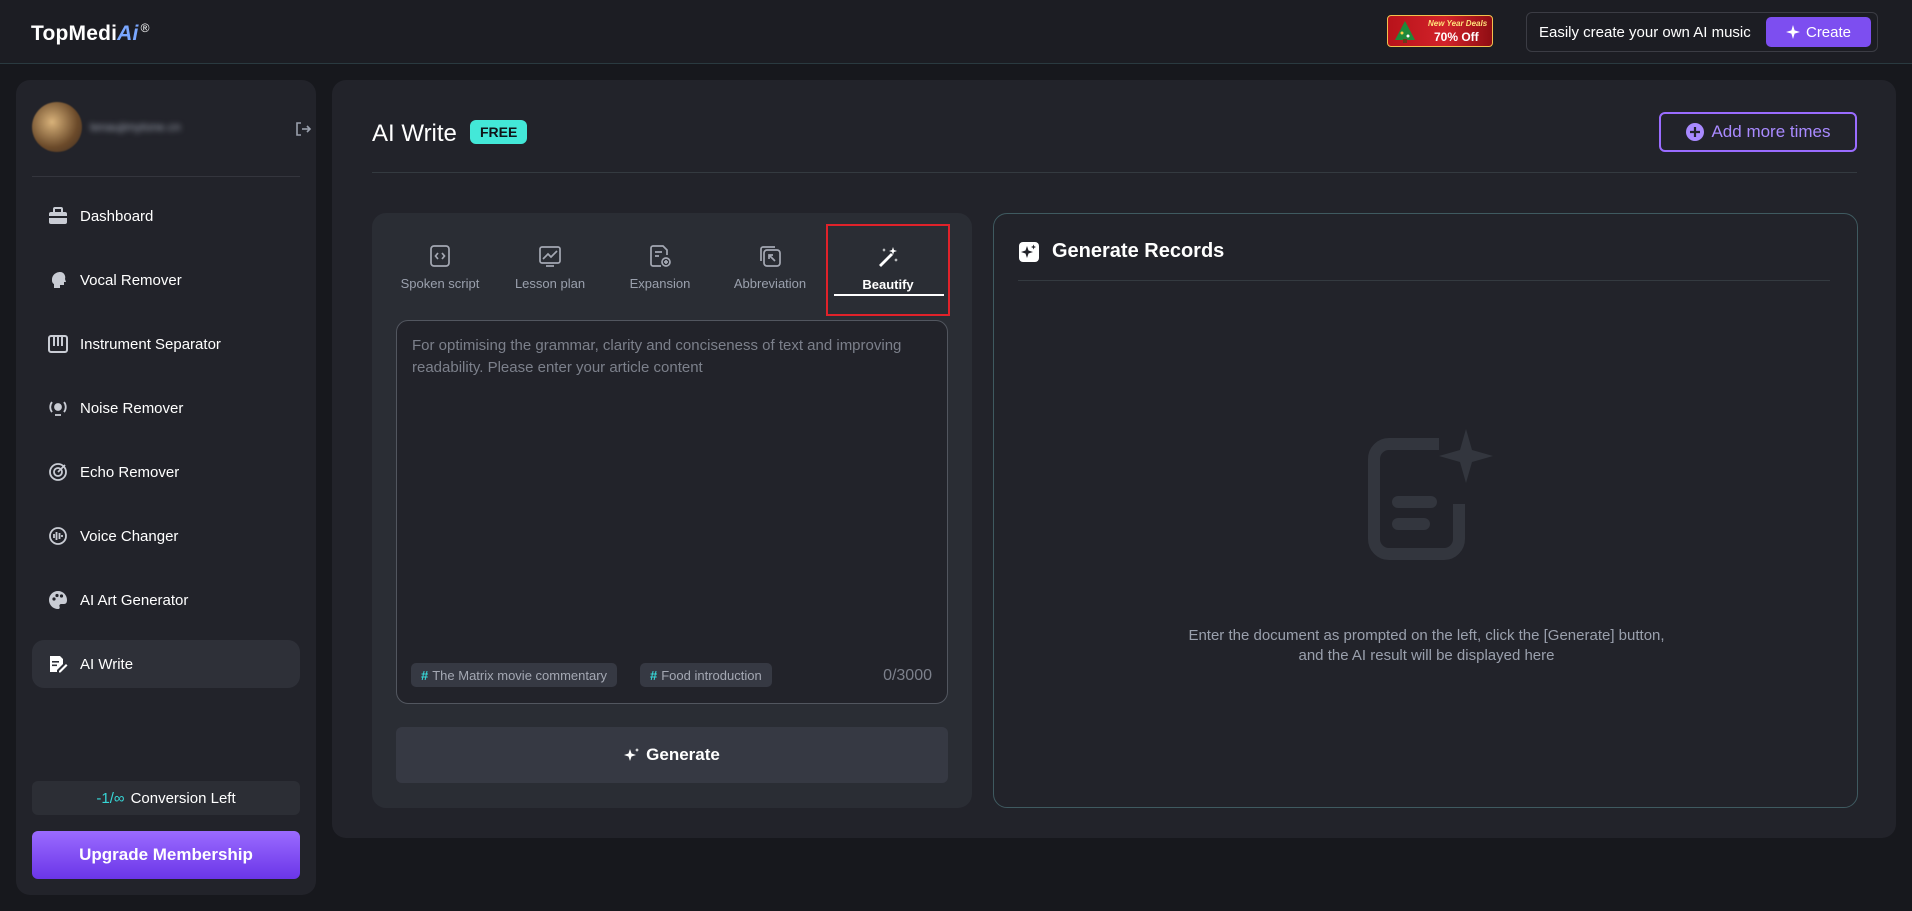 This screenshot has width=1912, height=911. I want to click on conversion-count: -1/∞, so click(110, 798).